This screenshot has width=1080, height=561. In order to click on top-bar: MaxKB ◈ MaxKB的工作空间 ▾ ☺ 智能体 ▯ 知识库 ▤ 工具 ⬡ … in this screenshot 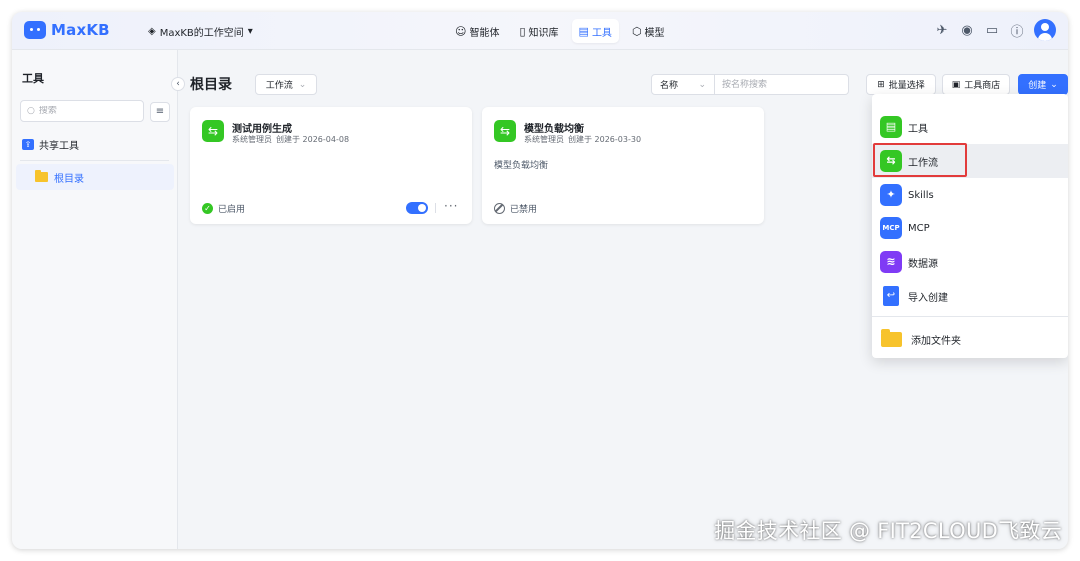, I will do `click(540, 31)`.